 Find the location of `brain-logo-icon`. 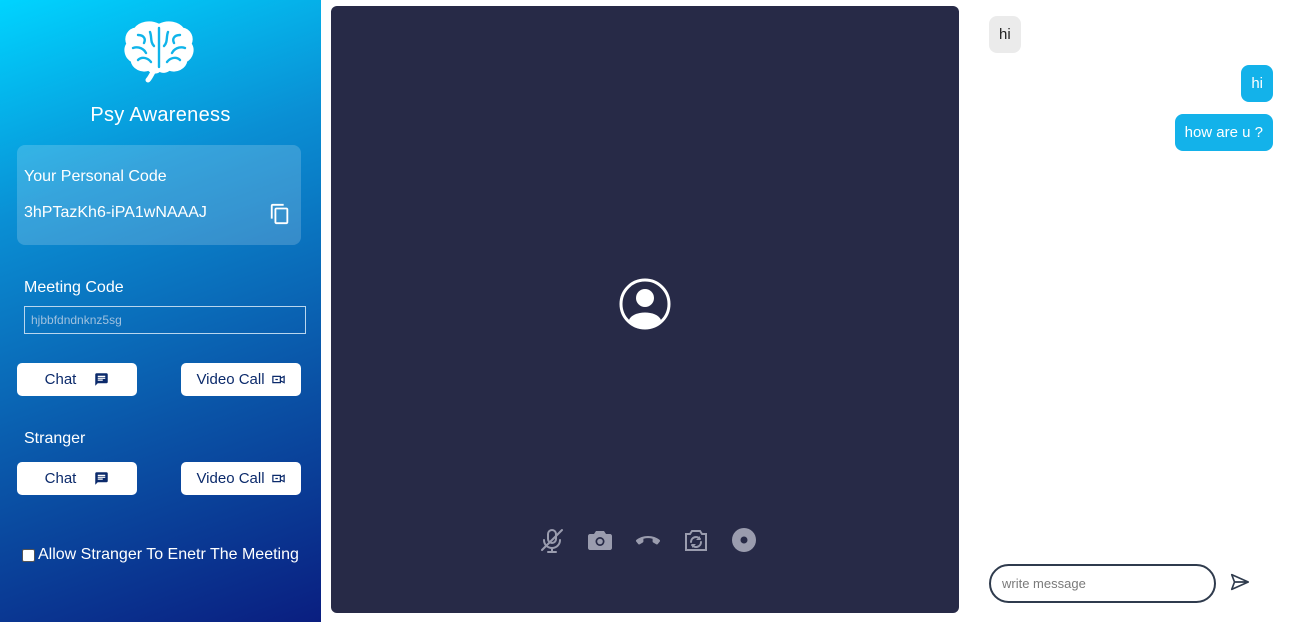

brain-logo-icon is located at coordinates (159, 52).